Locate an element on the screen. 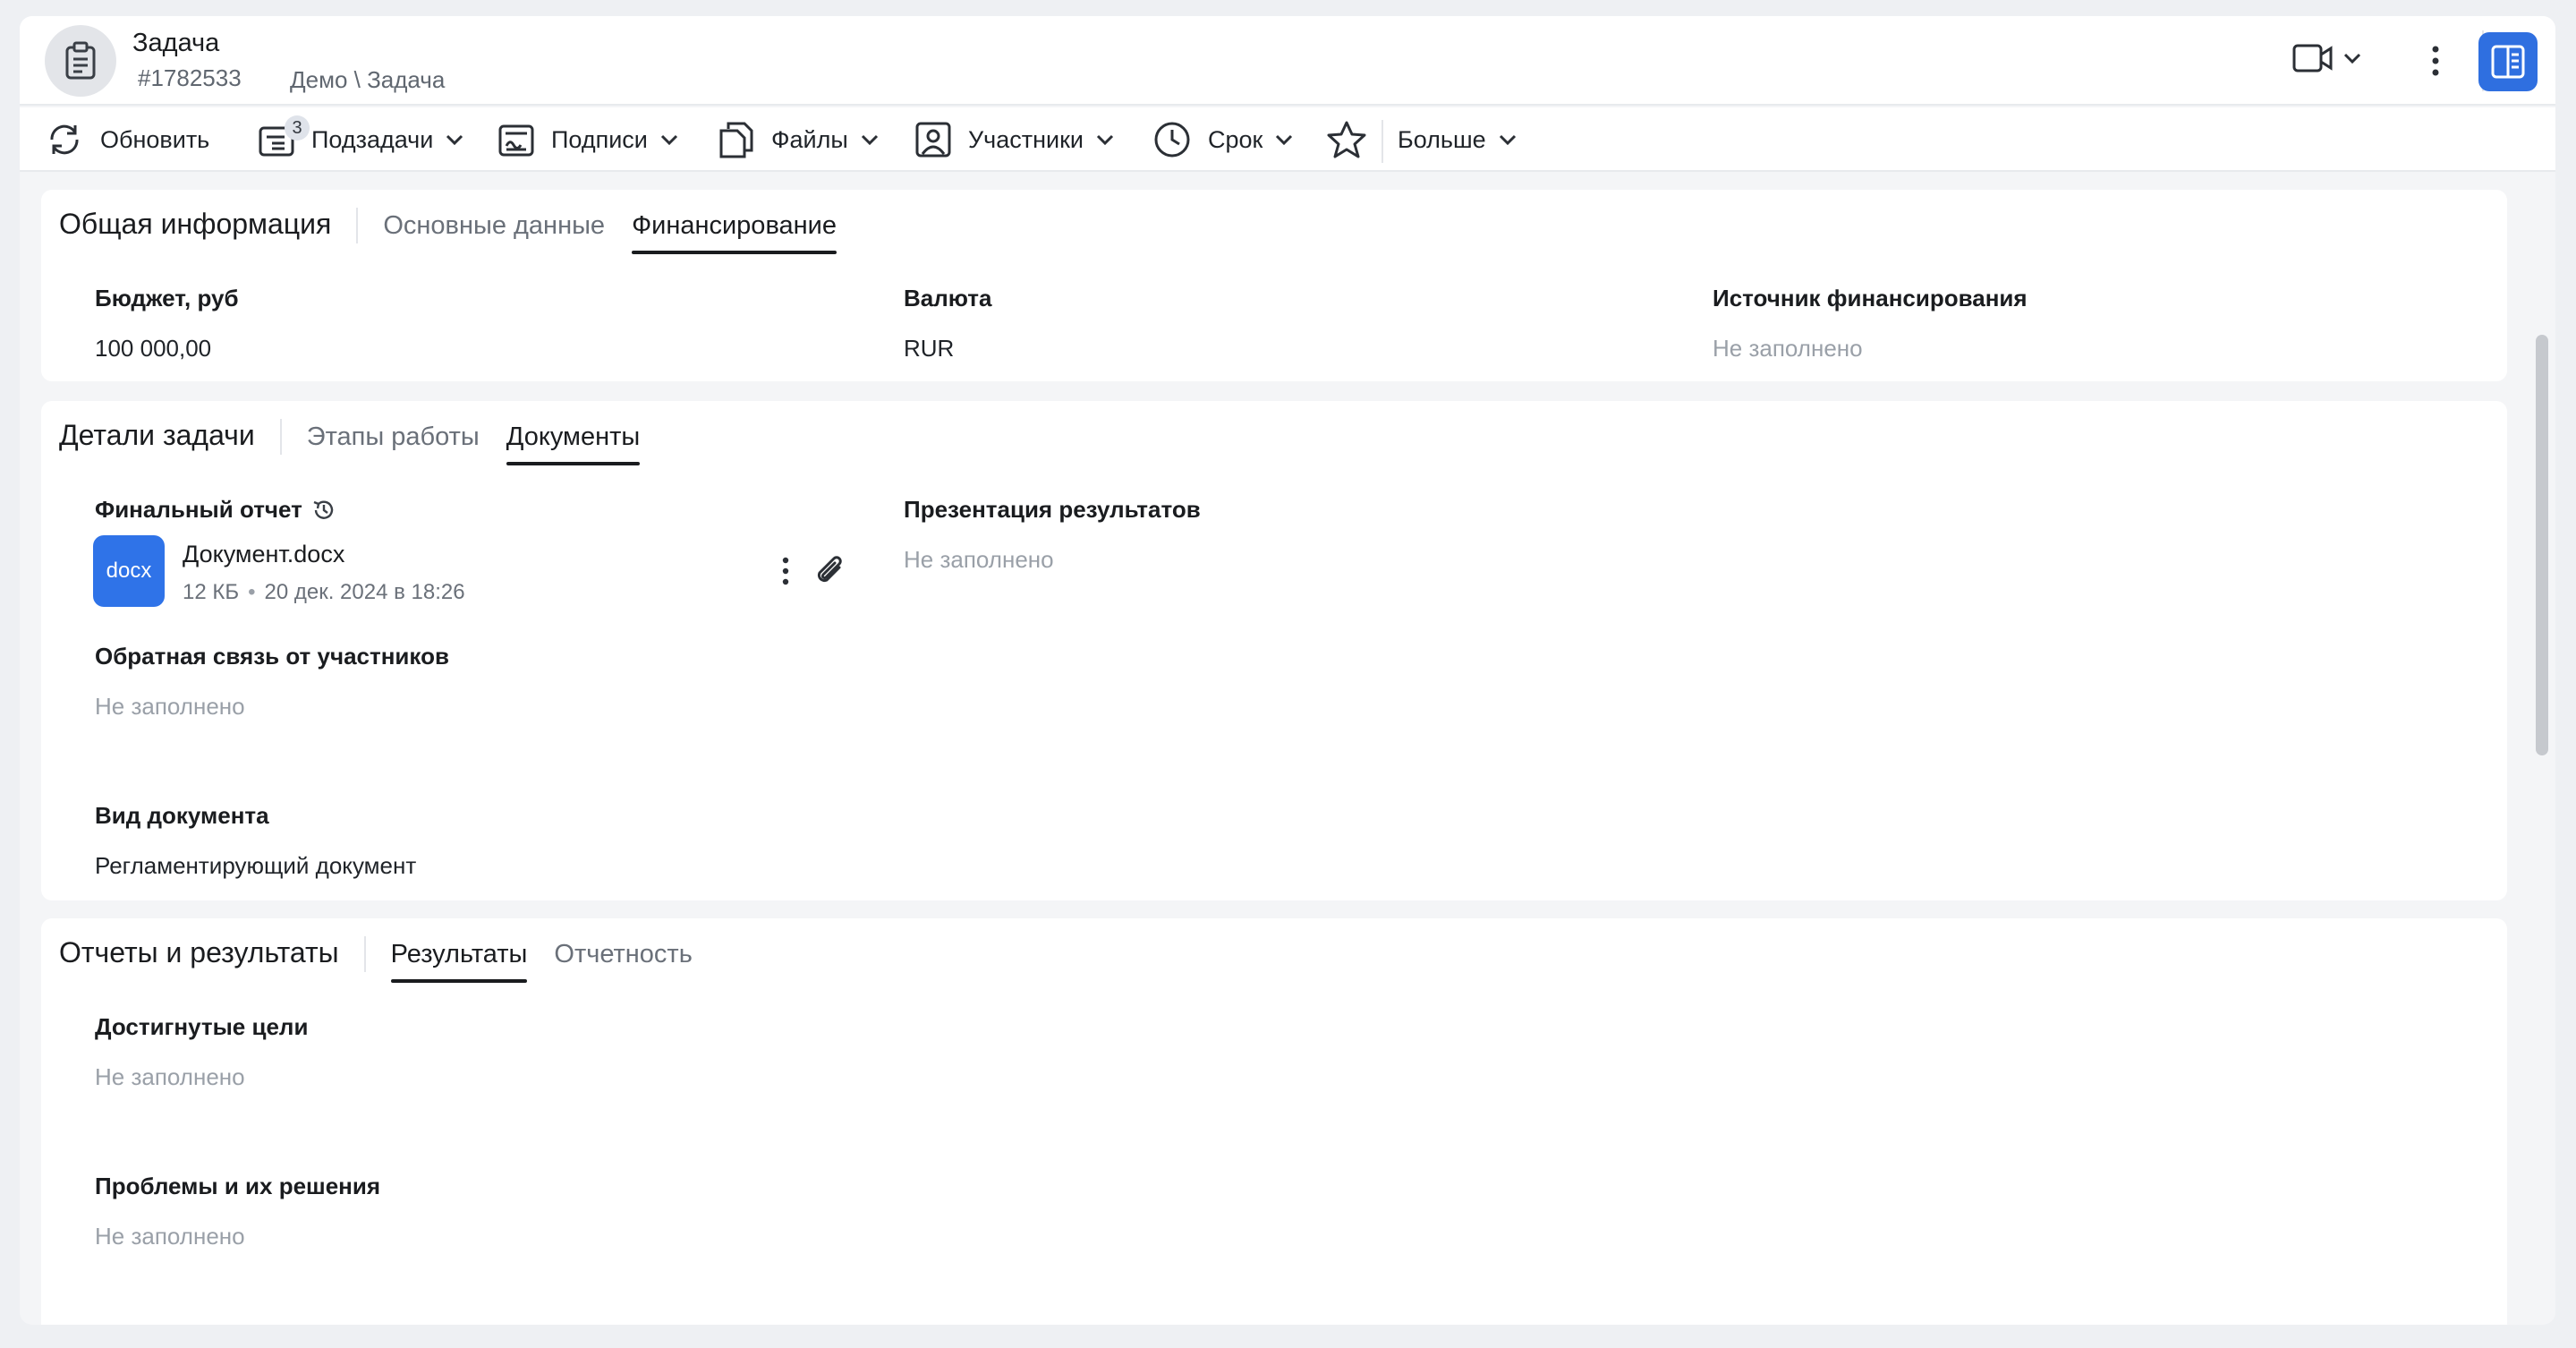  vertical-scrollbar is located at coordinates (2542, 545).